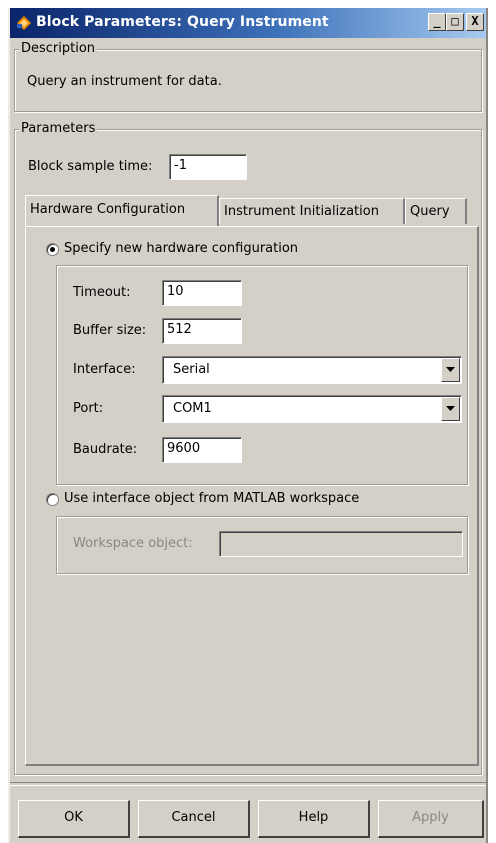  I want to click on tab-query: Query, so click(436, 211).